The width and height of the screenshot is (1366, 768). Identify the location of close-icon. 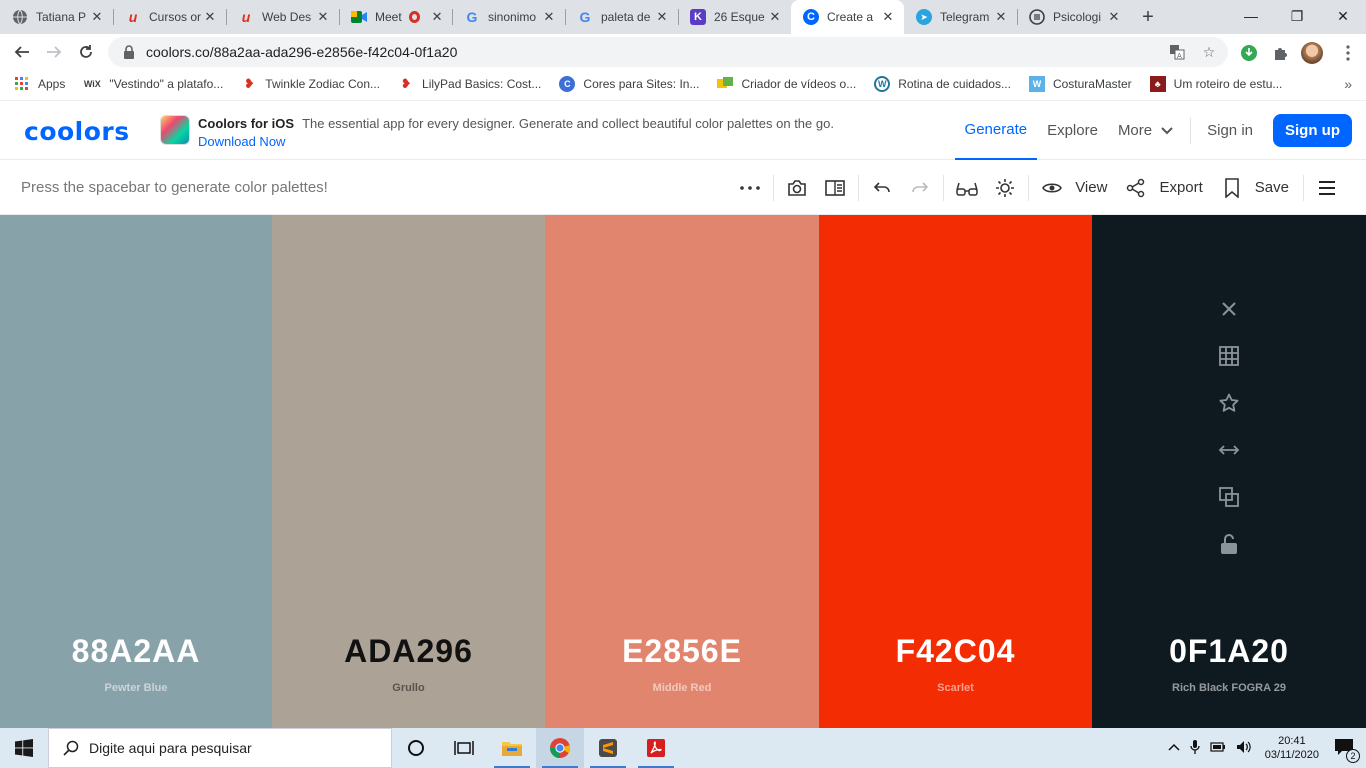
(1229, 309).